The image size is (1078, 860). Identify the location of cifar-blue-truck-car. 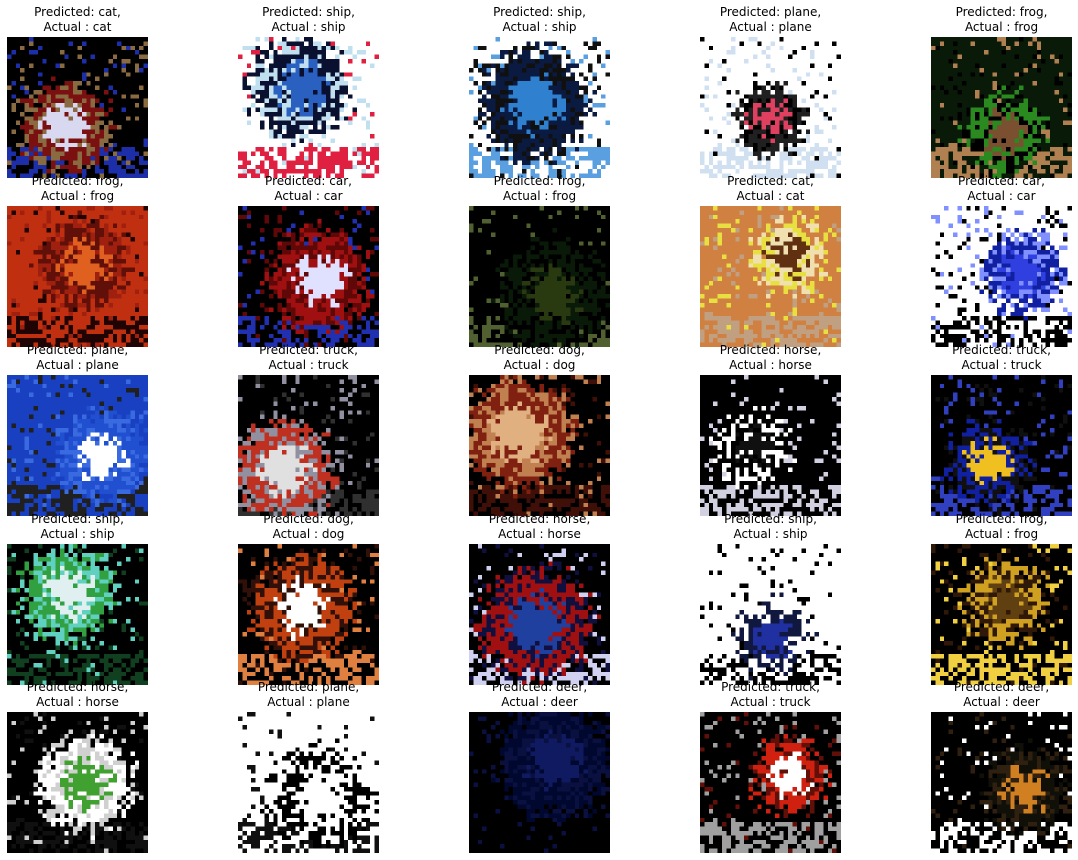
(1001, 276).